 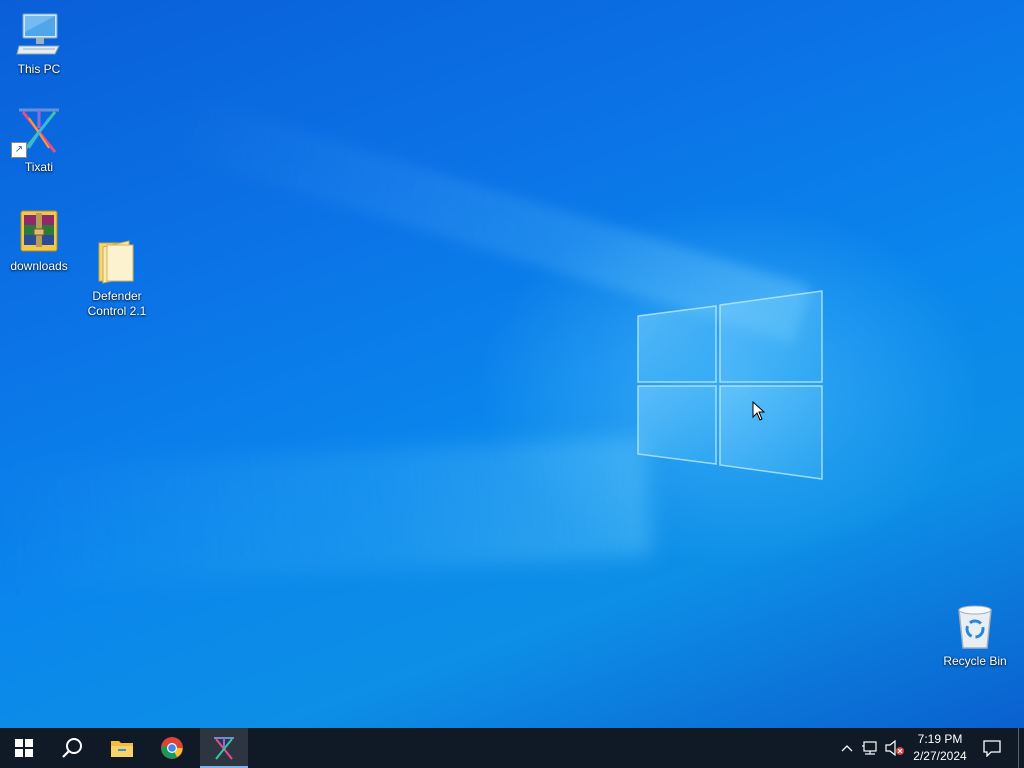 I want to click on network-button, so click(x=871, y=748).